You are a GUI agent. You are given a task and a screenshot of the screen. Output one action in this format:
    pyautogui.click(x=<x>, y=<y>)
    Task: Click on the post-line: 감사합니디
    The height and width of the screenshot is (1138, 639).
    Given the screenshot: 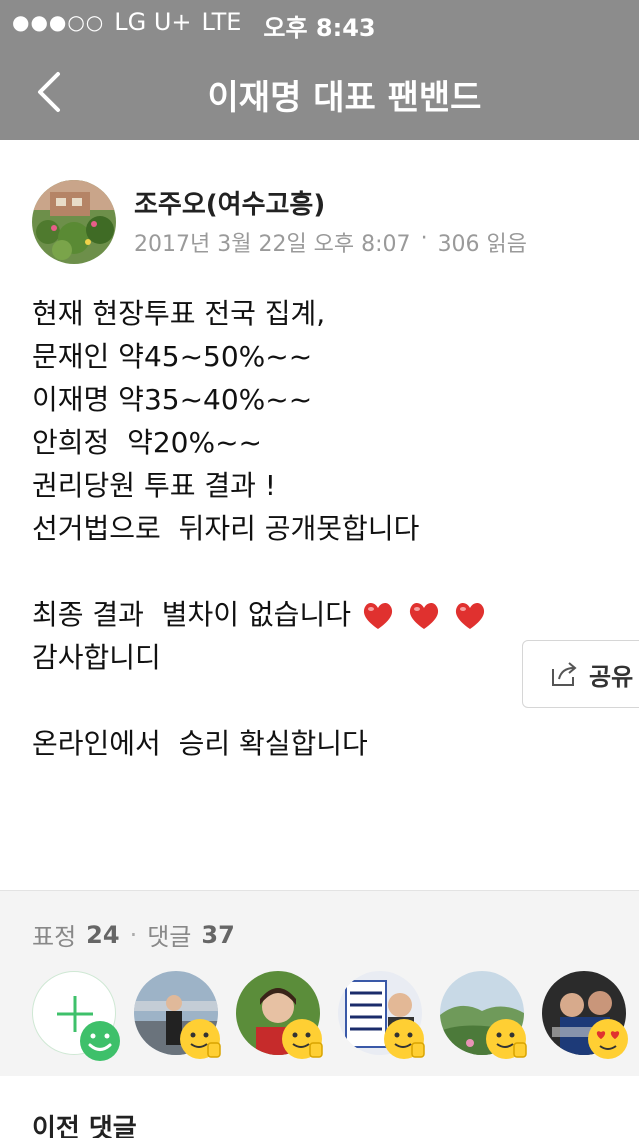 What is the action you would take?
    pyautogui.click(x=96, y=657)
    